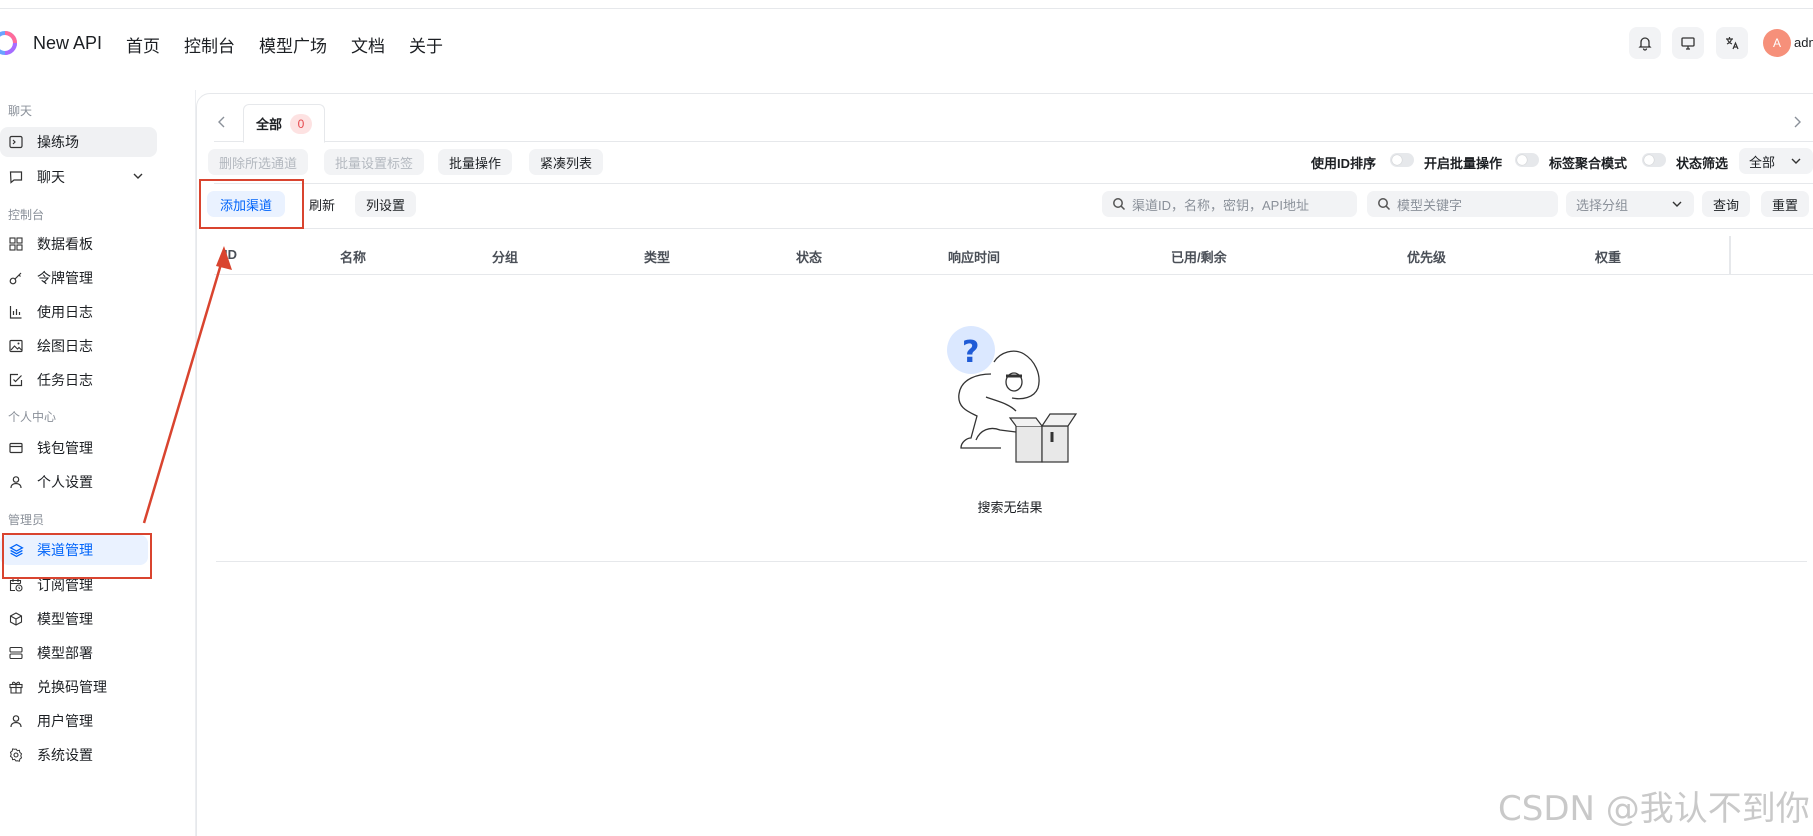 The width and height of the screenshot is (1813, 836). Describe the element at coordinates (353, 256) in the screenshot. I see `column-name: 名称` at that location.